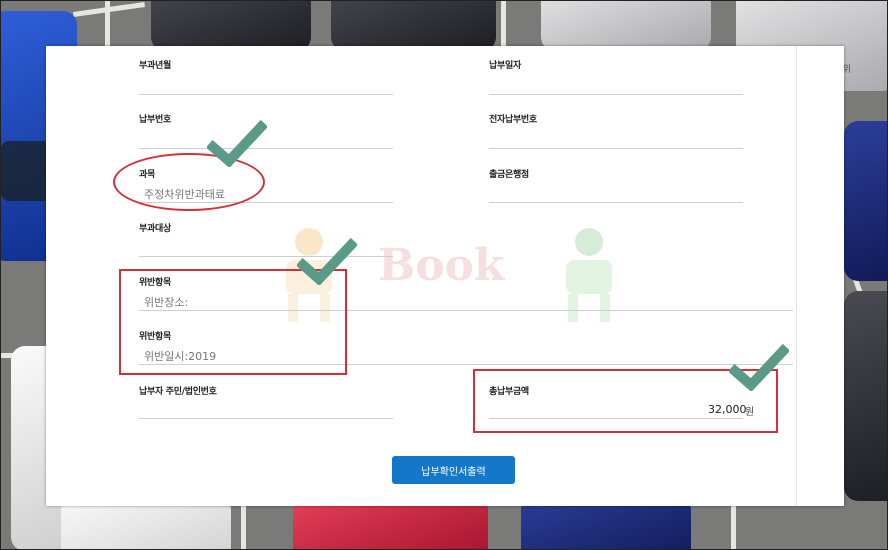  What do you see at coordinates (155, 229) in the screenshot?
I see `field-label-target: 부과대상` at bounding box center [155, 229].